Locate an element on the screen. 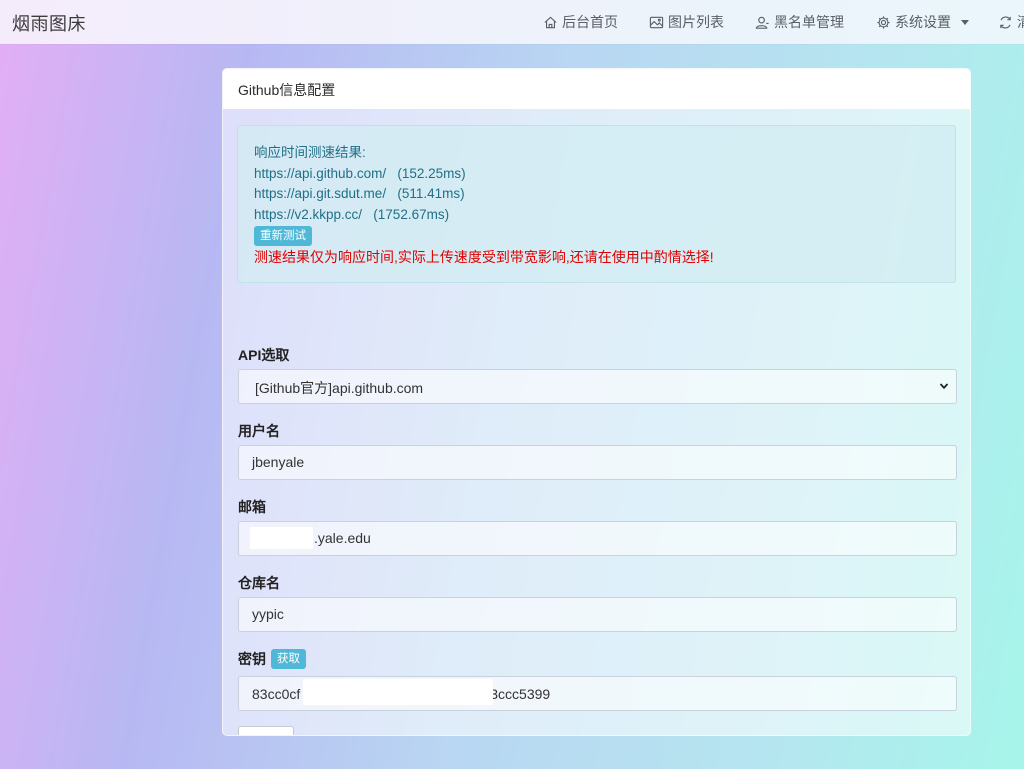 This screenshot has width=1024, height=769. user-icon is located at coordinates (762, 22).